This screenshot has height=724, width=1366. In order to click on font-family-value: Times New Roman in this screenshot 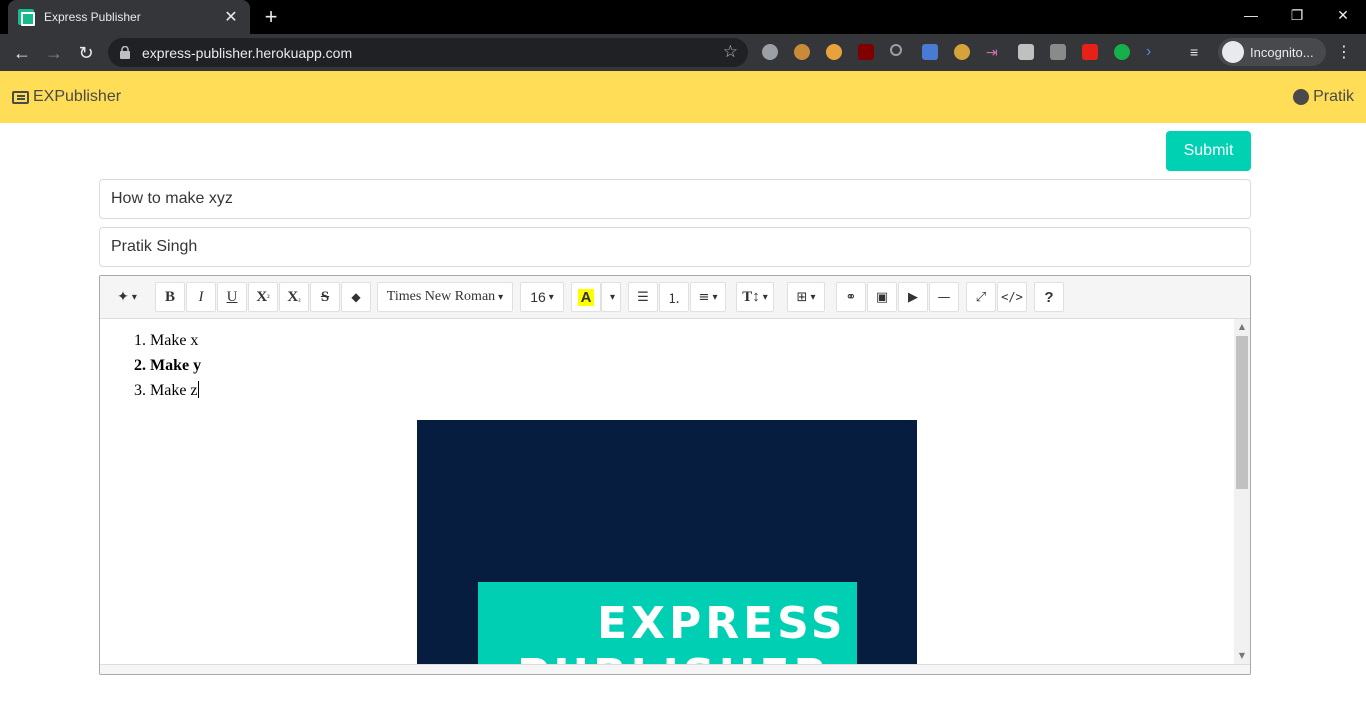, I will do `click(441, 296)`.